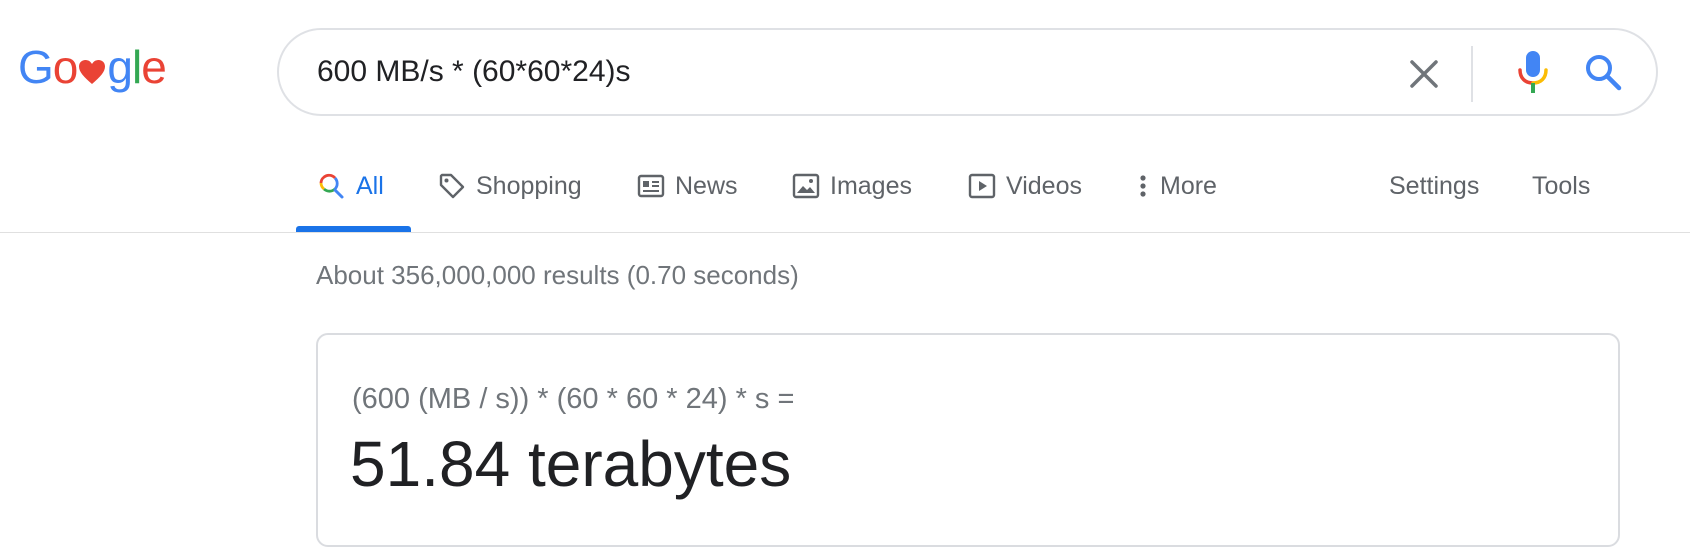 The image size is (1690, 558). Describe the element at coordinates (1188, 185) in the screenshot. I see `tab-more-label: More` at that location.